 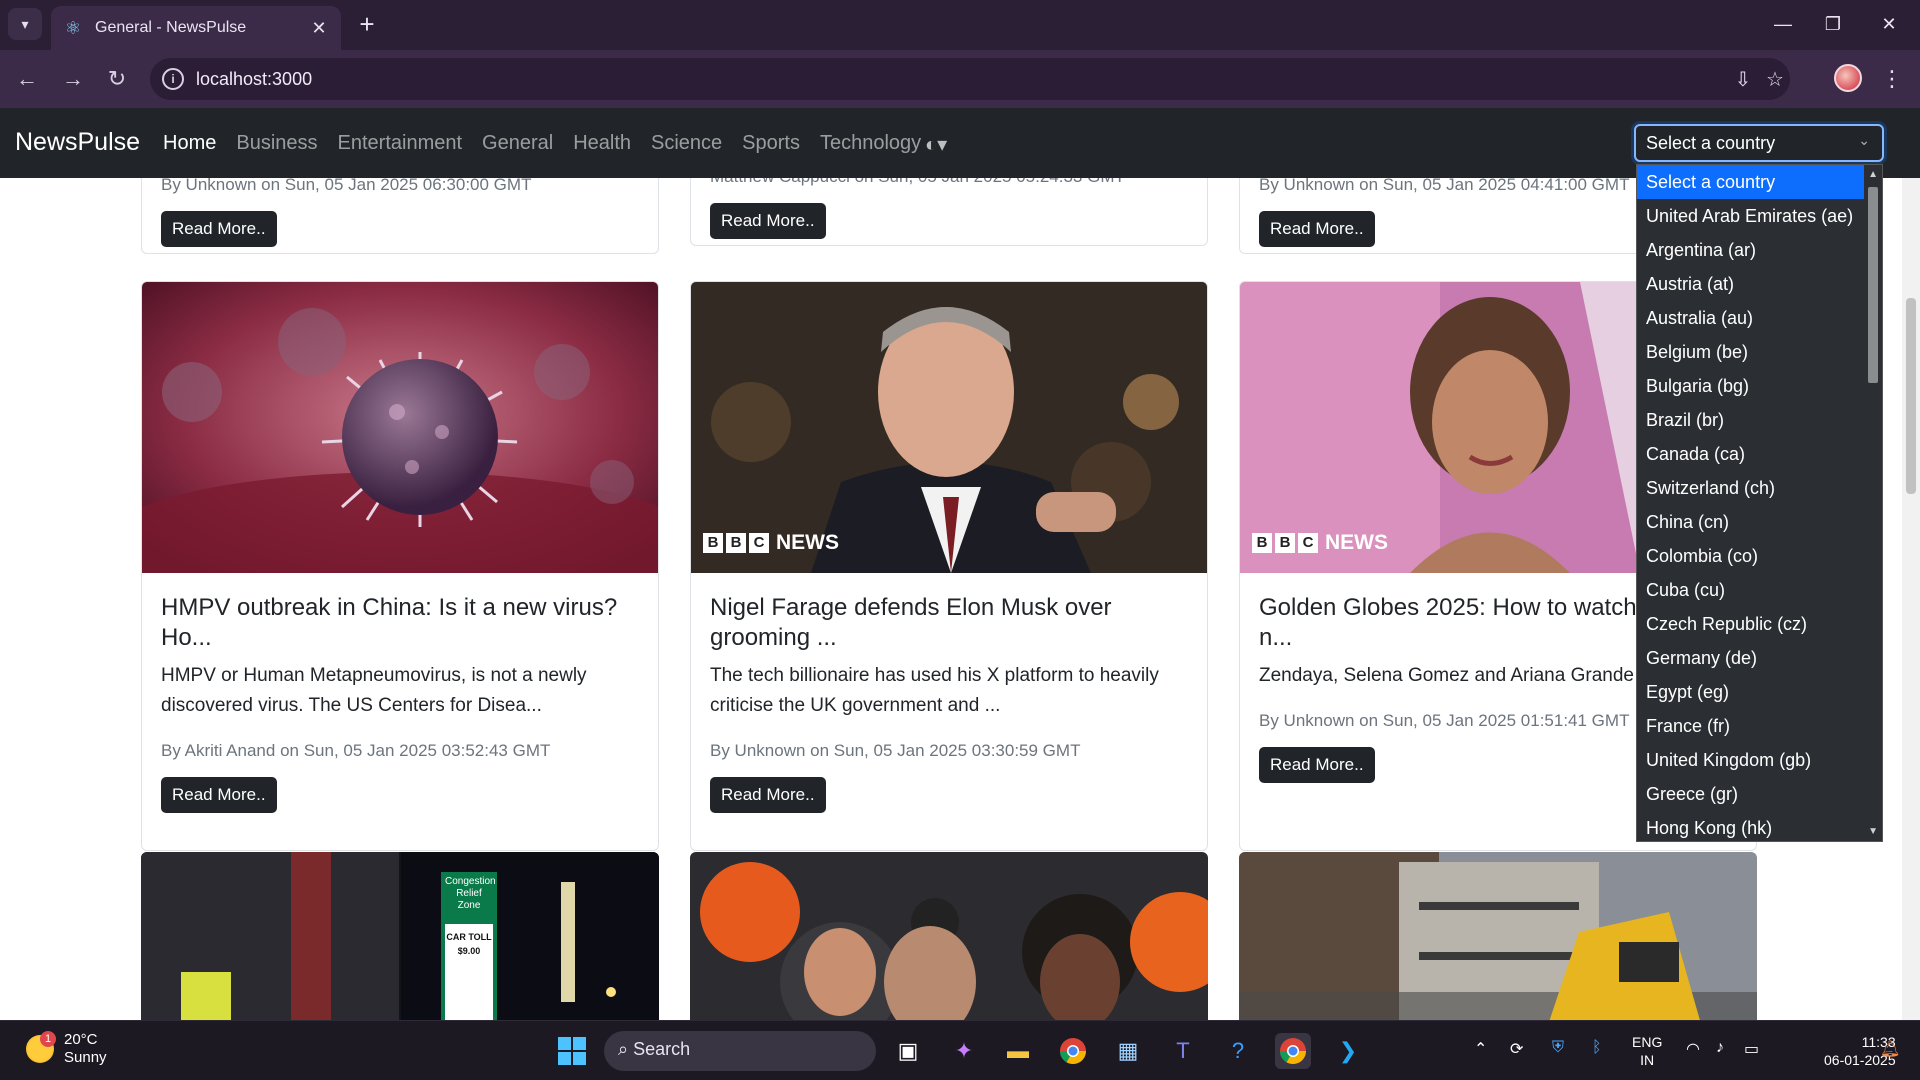 What do you see at coordinates (1293, 1051) in the screenshot?
I see `chrome-profile-icon` at bounding box center [1293, 1051].